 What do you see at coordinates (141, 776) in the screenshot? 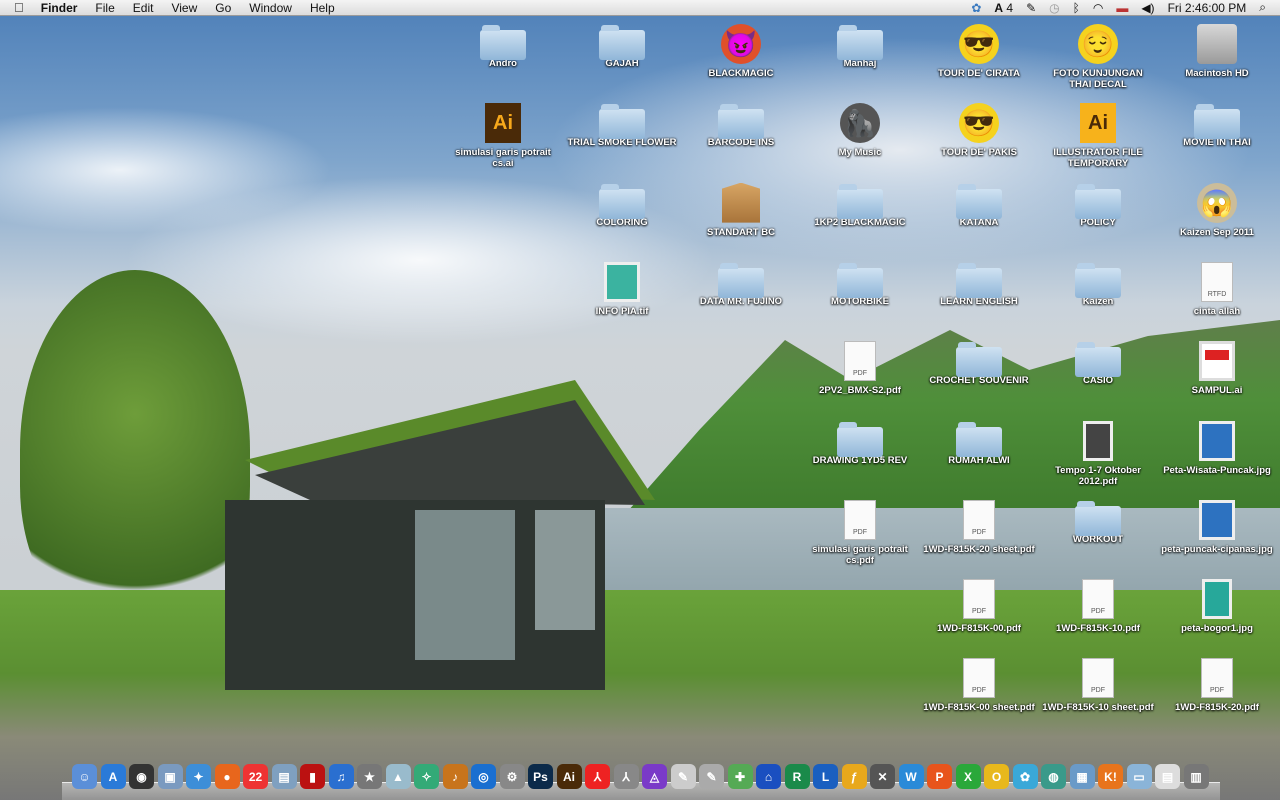
I see `dock-dashboard-icon: ◉` at bounding box center [141, 776].